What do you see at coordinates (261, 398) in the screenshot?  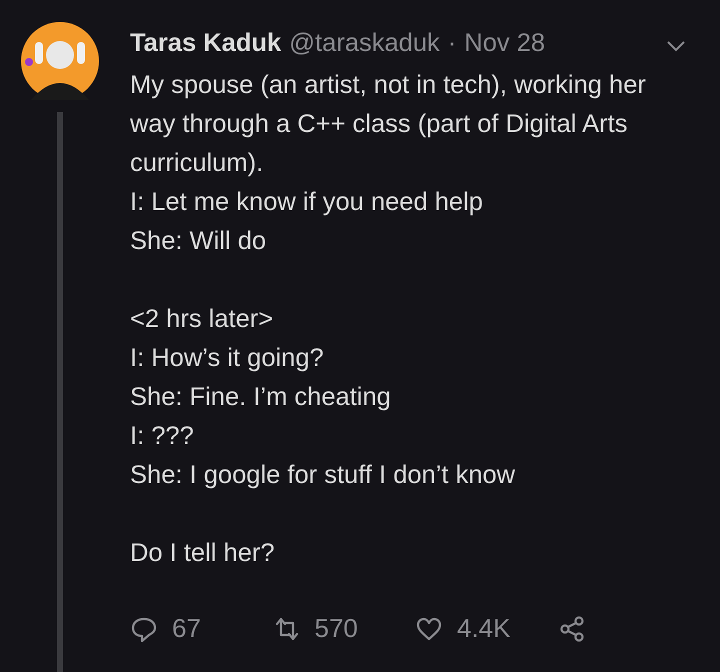 I see `tweet-text-line: She: Fine. I’m cheating` at bounding box center [261, 398].